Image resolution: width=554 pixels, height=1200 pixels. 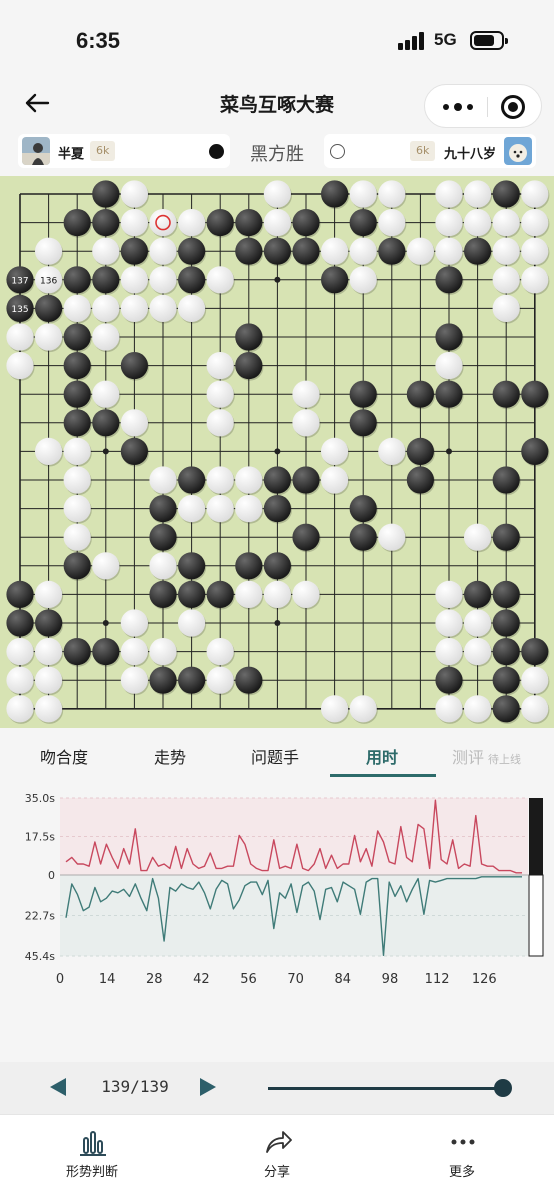 What do you see at coordinates (208, 1087) in the screenshot?
I see `next-move-button` at bounding box center [208, 1087].